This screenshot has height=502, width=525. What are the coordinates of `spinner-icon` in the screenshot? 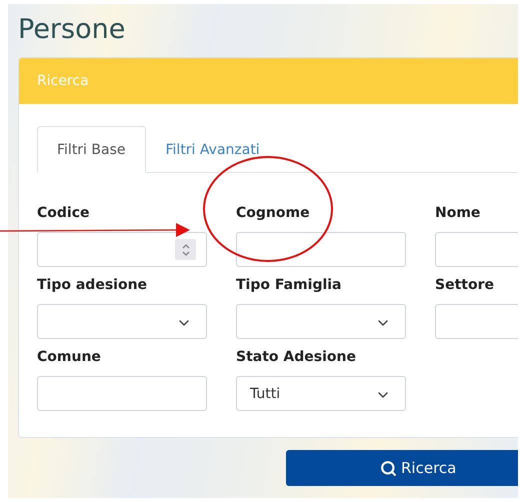 It's located at (185, 249).